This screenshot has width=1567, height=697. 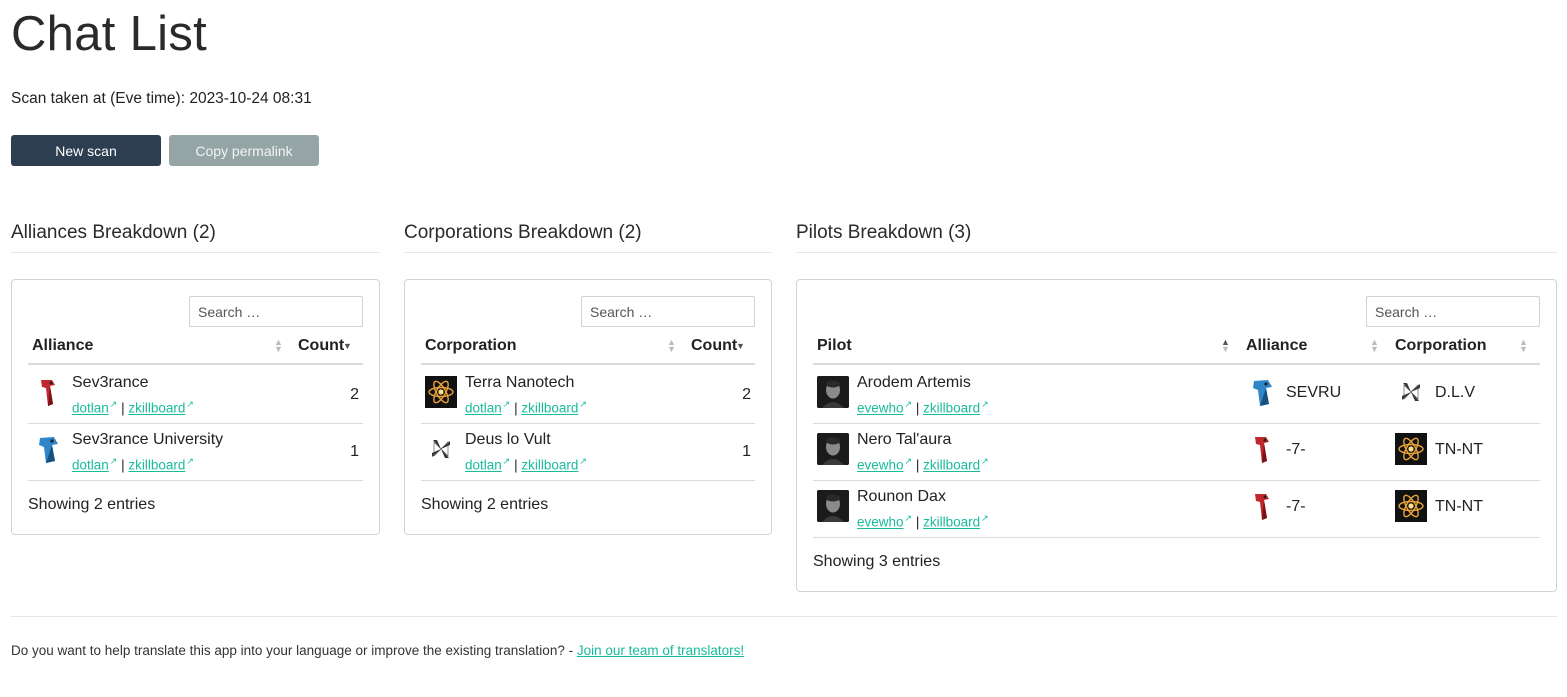 I want to click on corporations-showing-entries: Showing 2 entries, so click(x=485, y=504).